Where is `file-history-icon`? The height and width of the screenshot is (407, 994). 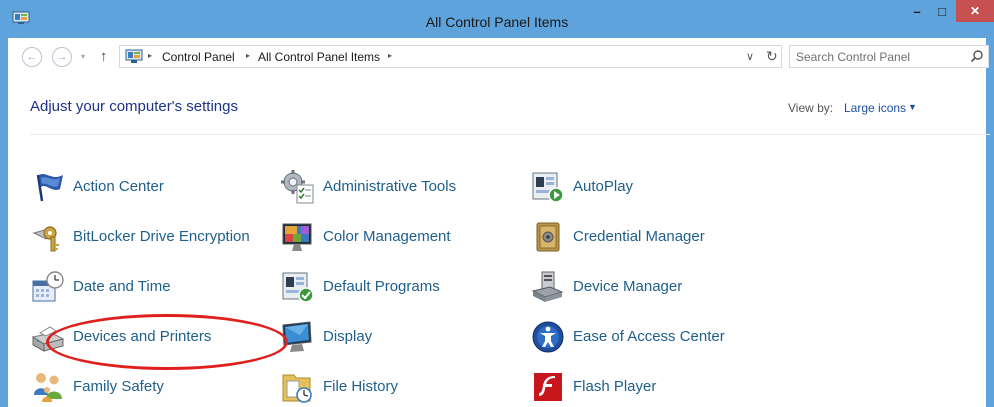 file-history-icon is located at coordinates (297, 388).